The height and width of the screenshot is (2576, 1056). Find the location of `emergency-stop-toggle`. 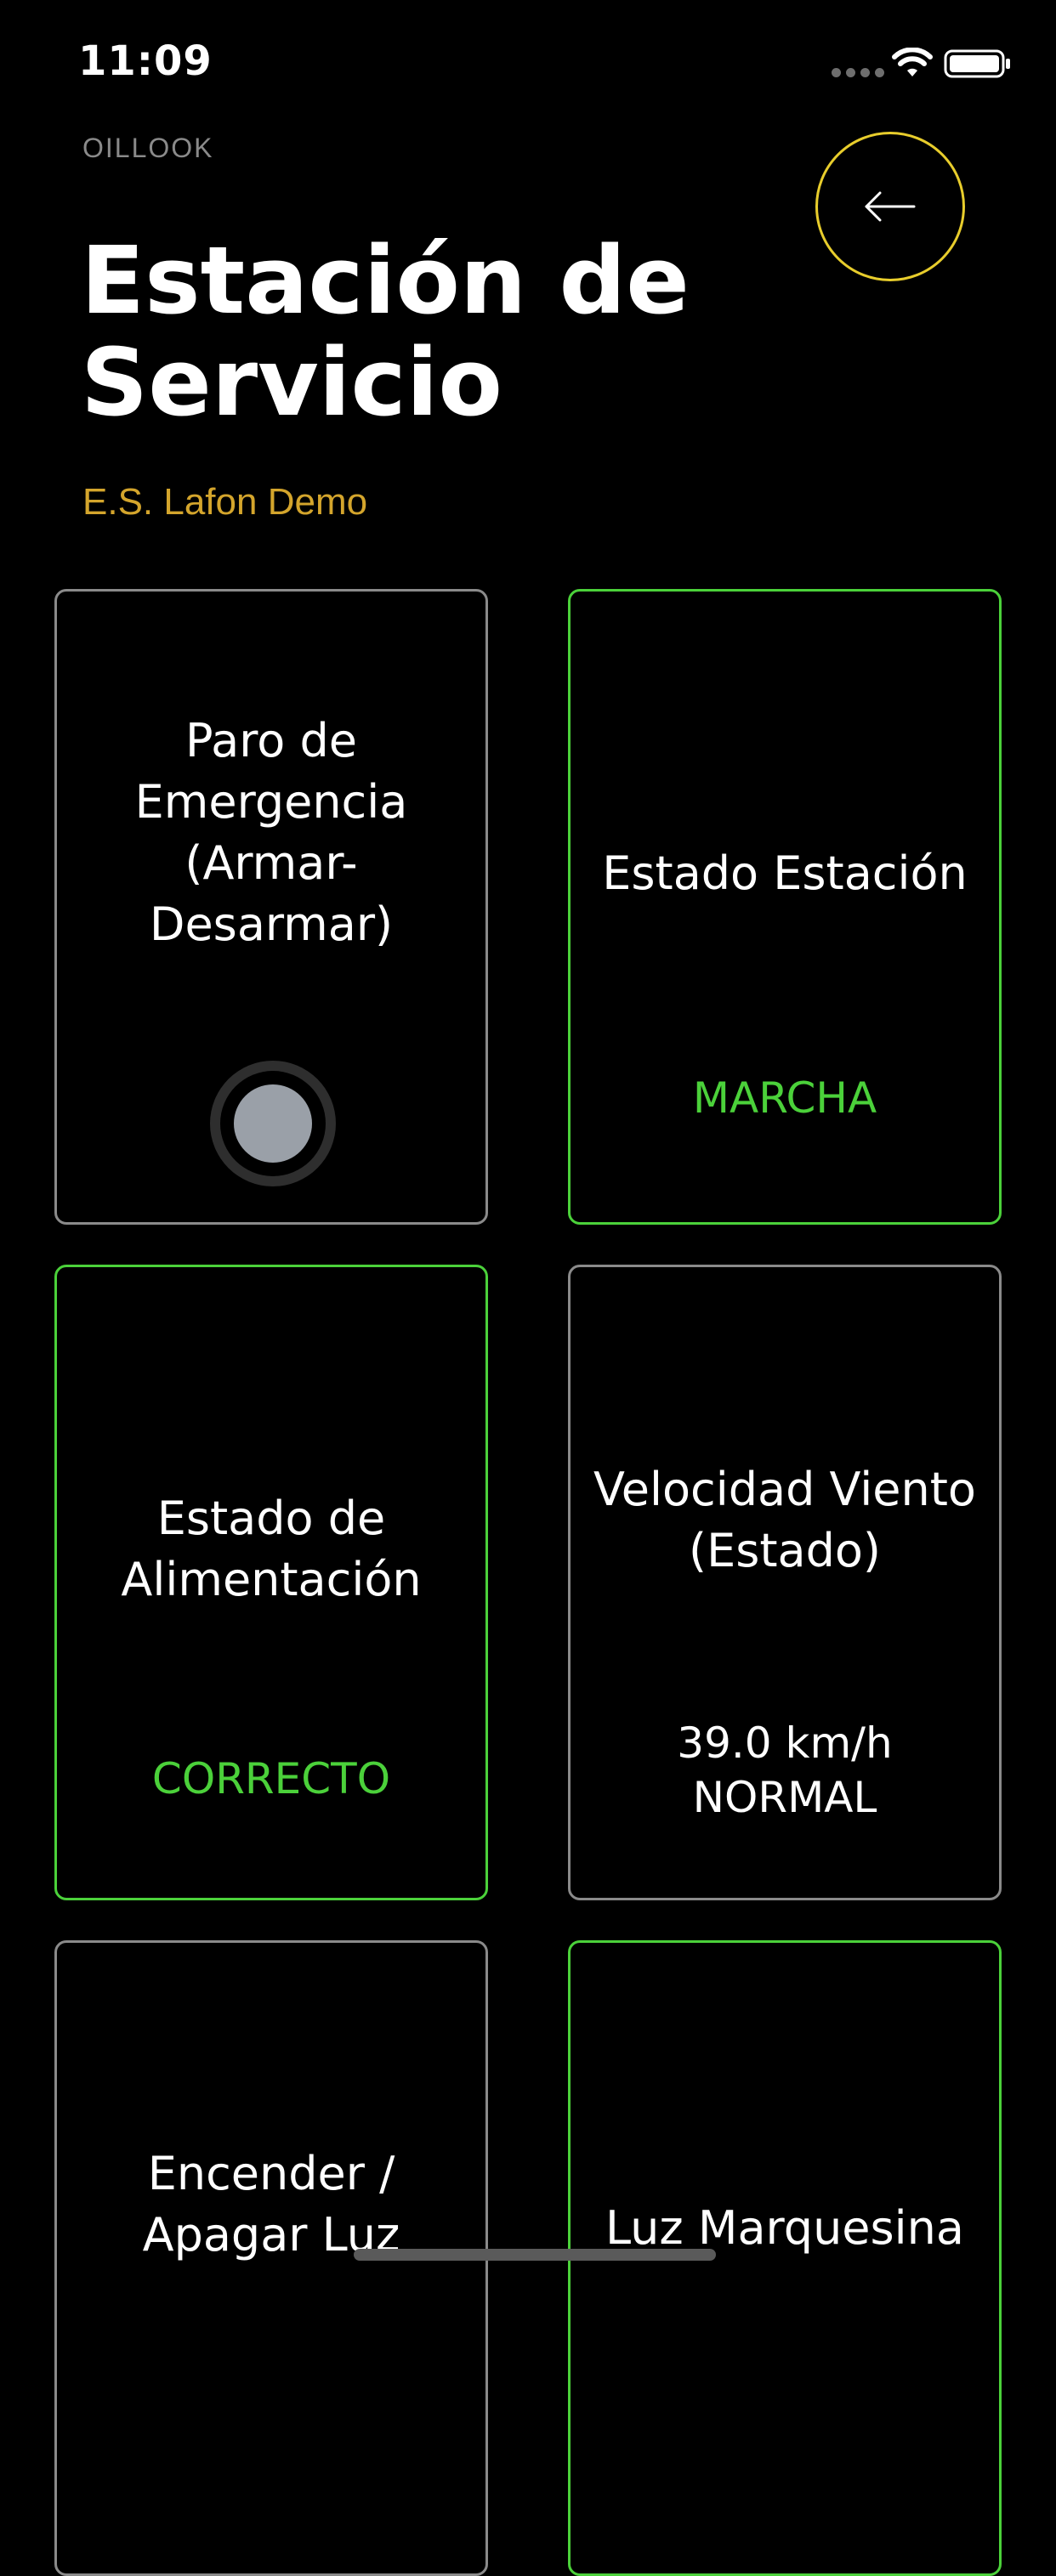

emergency-stop-toggle is located at coordinates (273, 1123).